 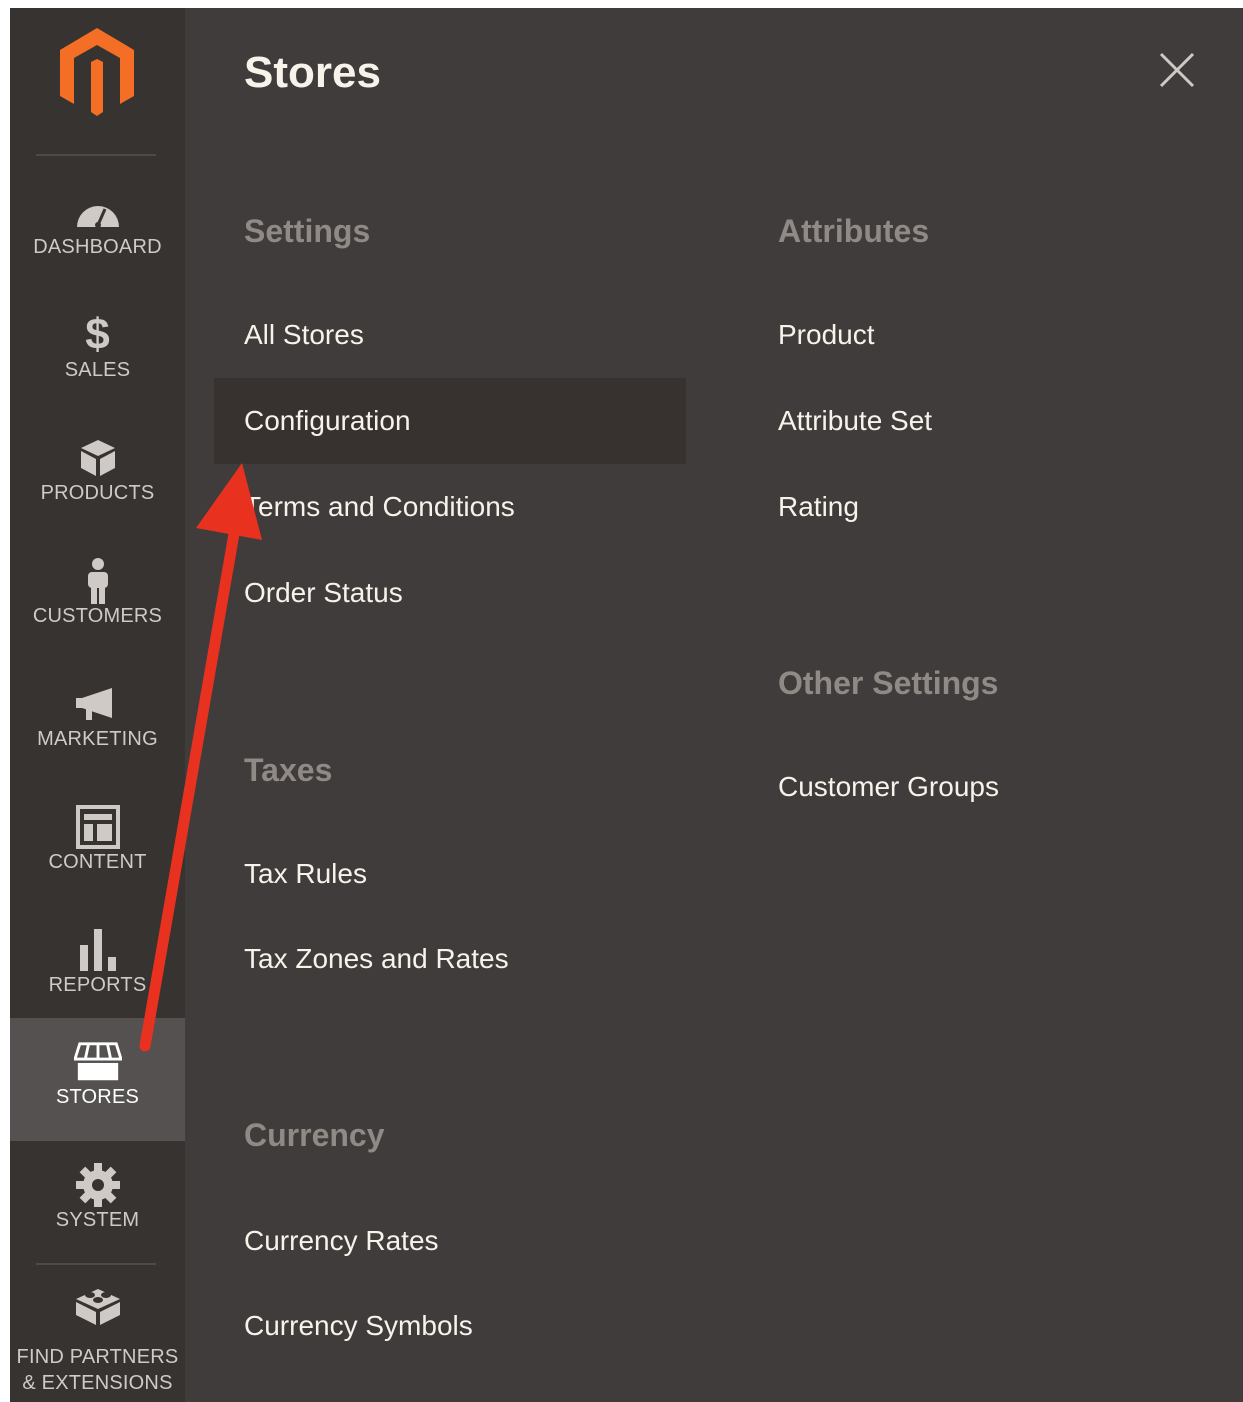 What do you see at coordinates (450, 1241) in the screenshot?
I see `menu-link-currency-rates: Currency Rates` at bounding box center [450, 1241].